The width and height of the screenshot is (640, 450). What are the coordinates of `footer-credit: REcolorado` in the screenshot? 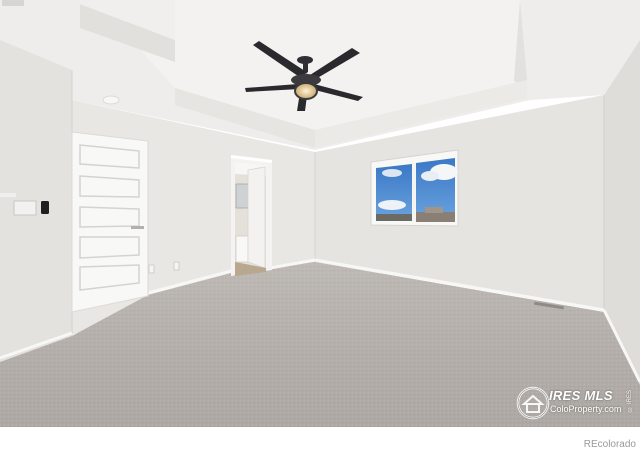 It's located at (610, 444).